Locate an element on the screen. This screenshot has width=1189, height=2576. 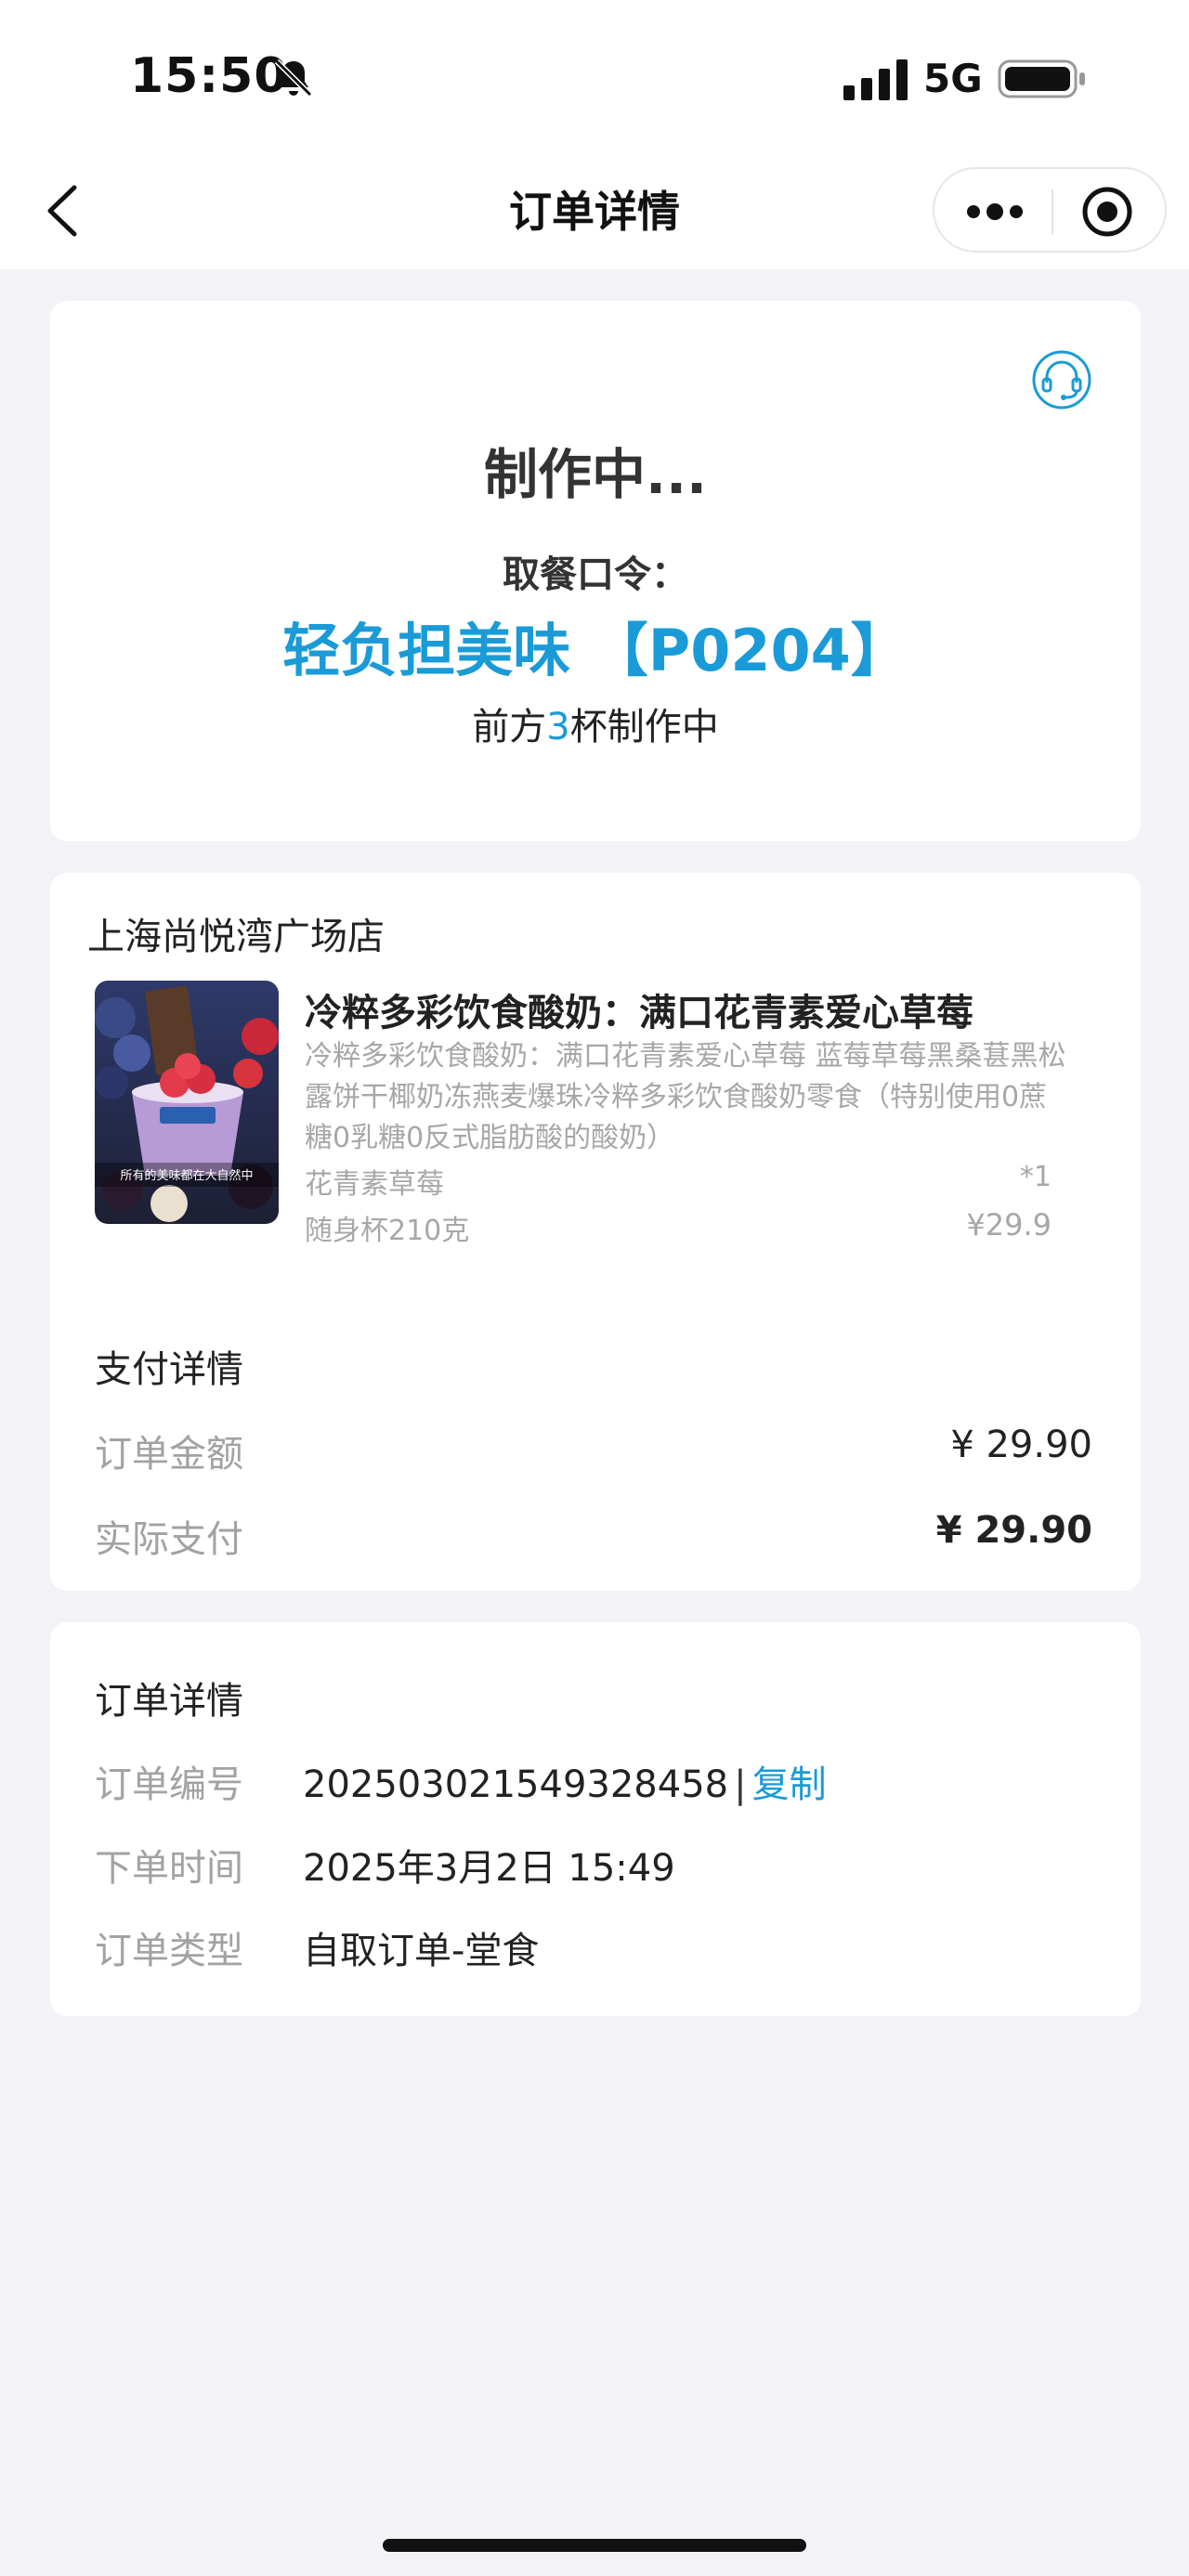
product-price: ¥29.9 is located at coordinates (1009, 1225).